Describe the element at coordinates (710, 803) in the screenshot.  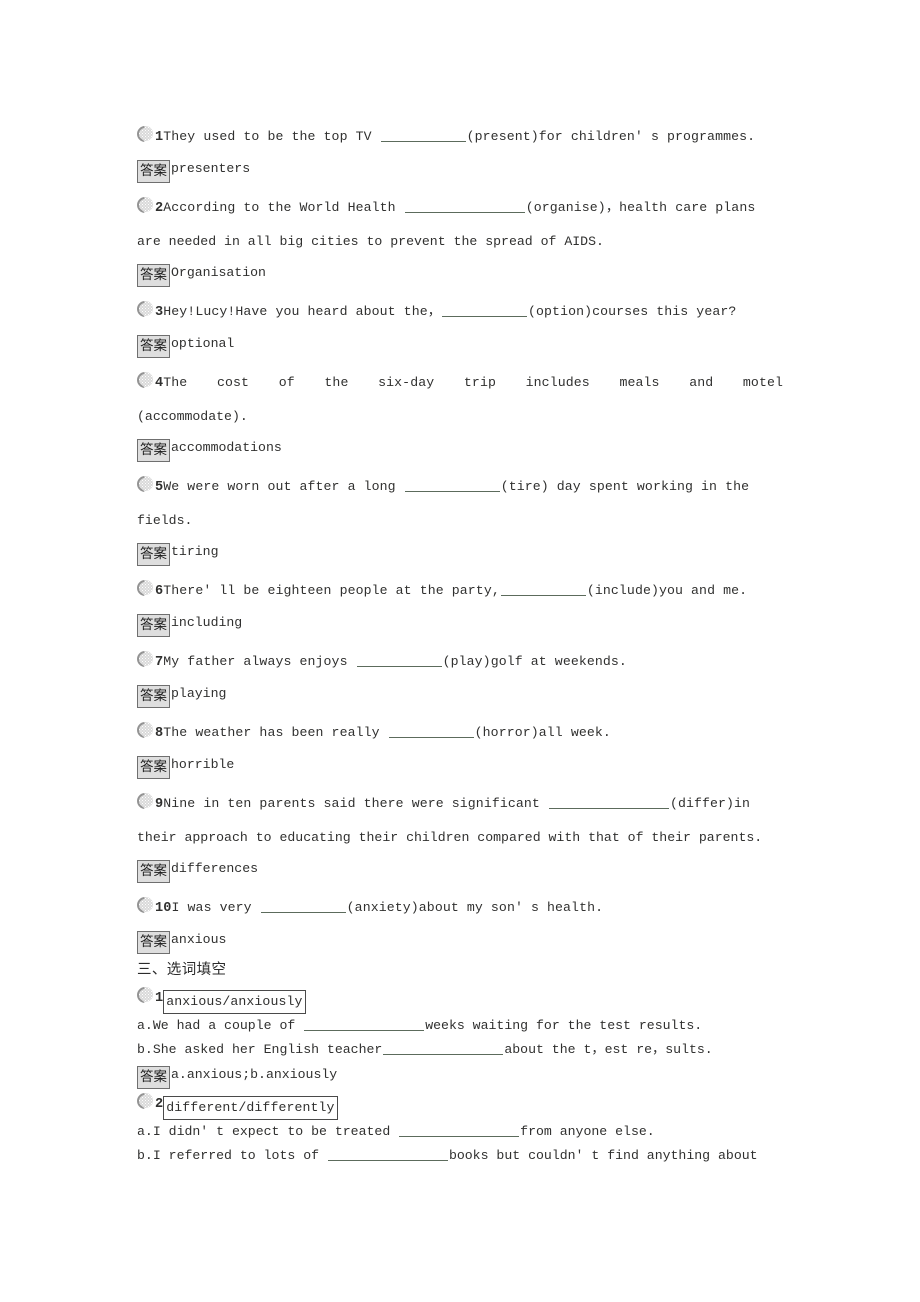
I see `question-post-text: (differ)in` at that location.